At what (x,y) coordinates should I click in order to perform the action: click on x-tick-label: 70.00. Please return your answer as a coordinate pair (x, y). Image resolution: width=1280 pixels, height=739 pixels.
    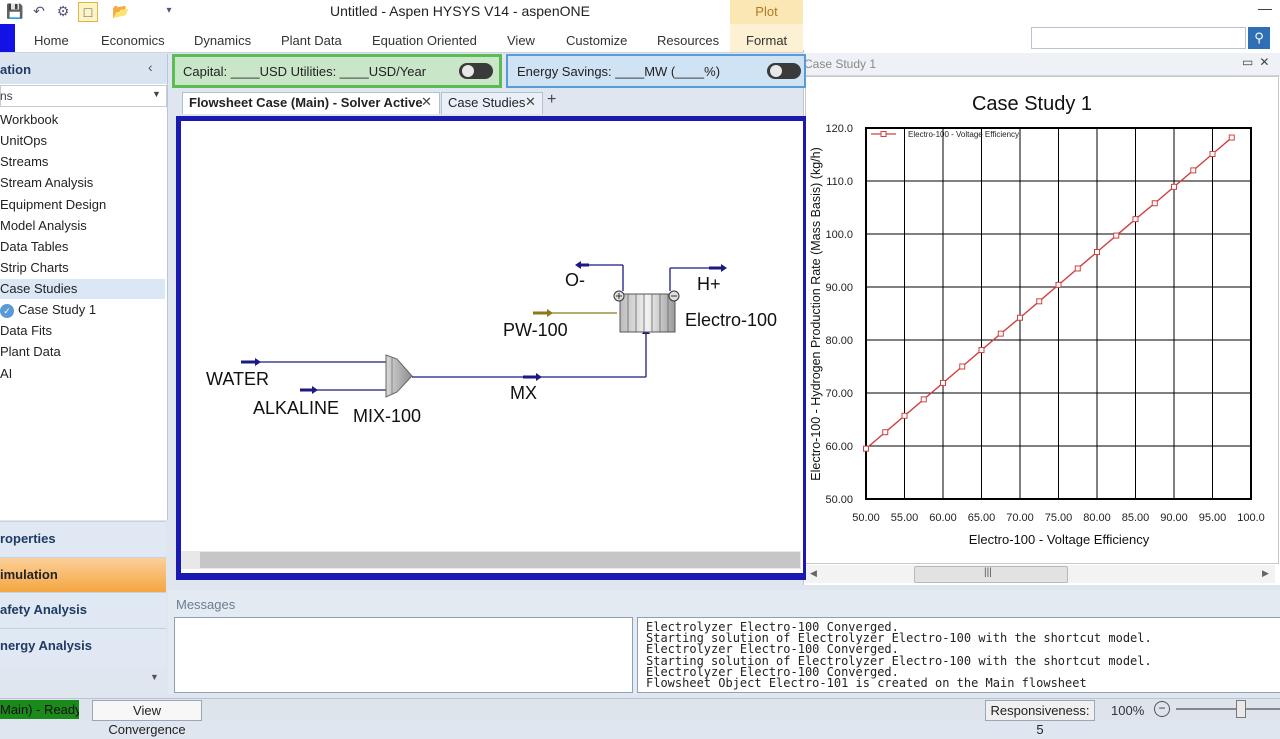
    Looking at the image, I should click on (1020, 518).